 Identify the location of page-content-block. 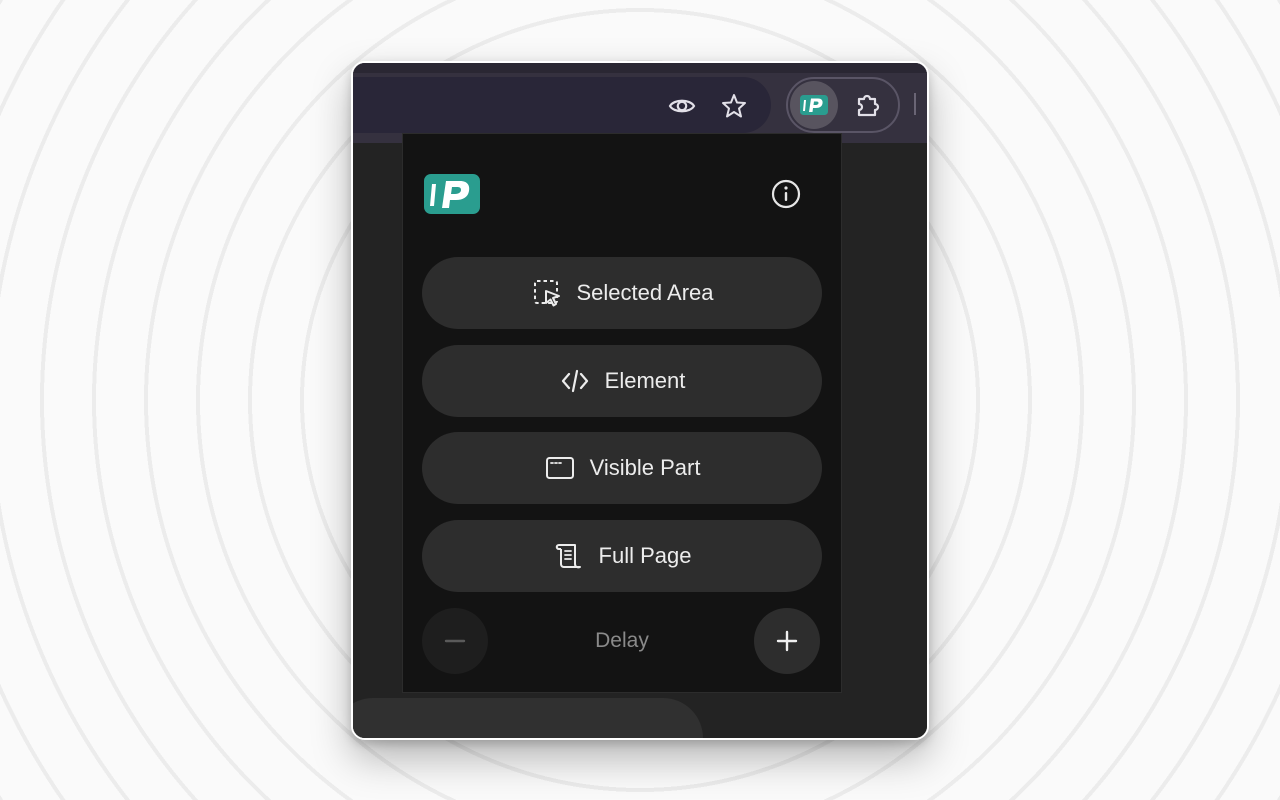
(528, 718).